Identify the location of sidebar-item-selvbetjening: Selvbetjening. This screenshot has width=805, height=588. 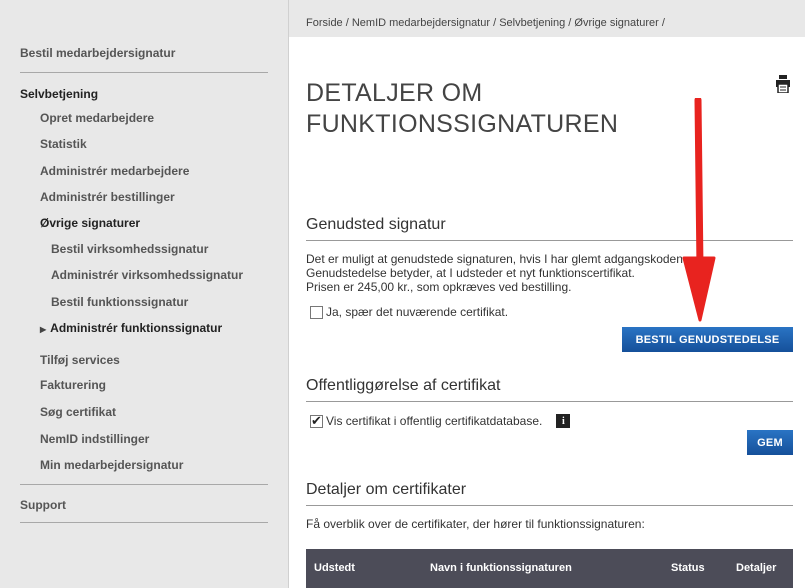
(59, 94).